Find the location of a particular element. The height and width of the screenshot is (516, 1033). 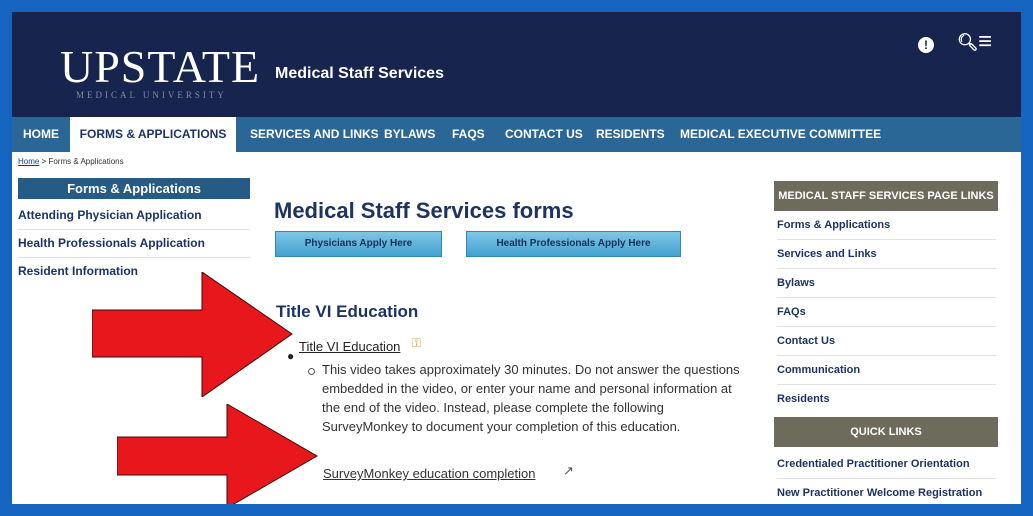

red-arrow-lower is located at coordinates (217, 454).